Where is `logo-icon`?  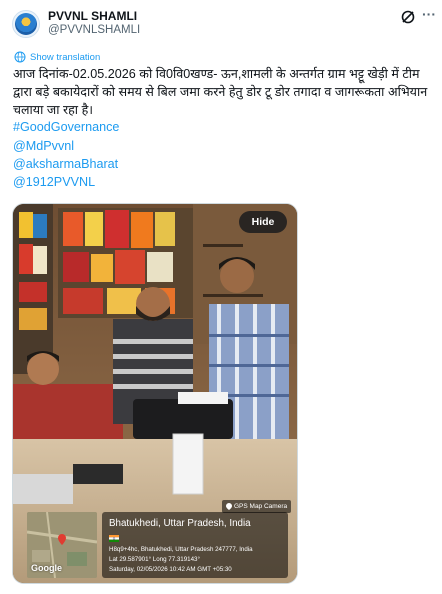
logo-icon is located at coordinates (26, 24).